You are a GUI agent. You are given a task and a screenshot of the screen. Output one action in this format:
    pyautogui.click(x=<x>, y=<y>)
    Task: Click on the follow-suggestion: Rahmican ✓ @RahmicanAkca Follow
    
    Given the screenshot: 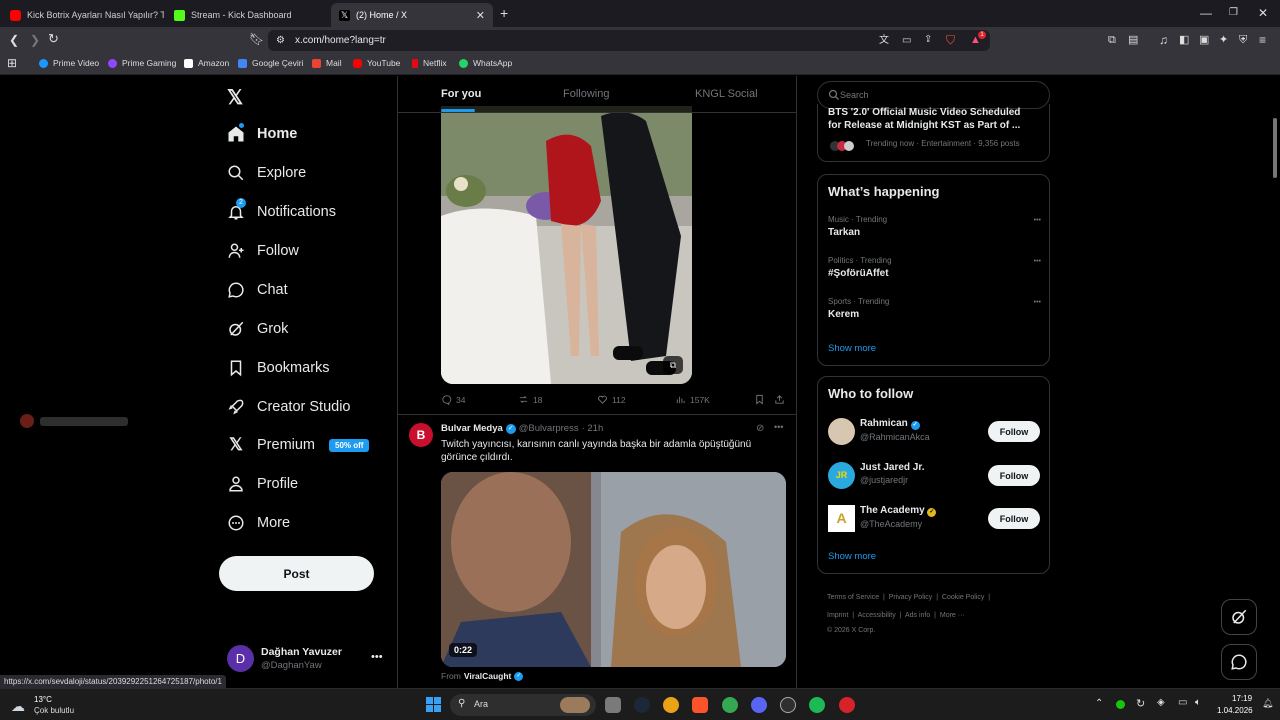 What is the action you would take?
    pyautogui.click(x=934, y=432)
    